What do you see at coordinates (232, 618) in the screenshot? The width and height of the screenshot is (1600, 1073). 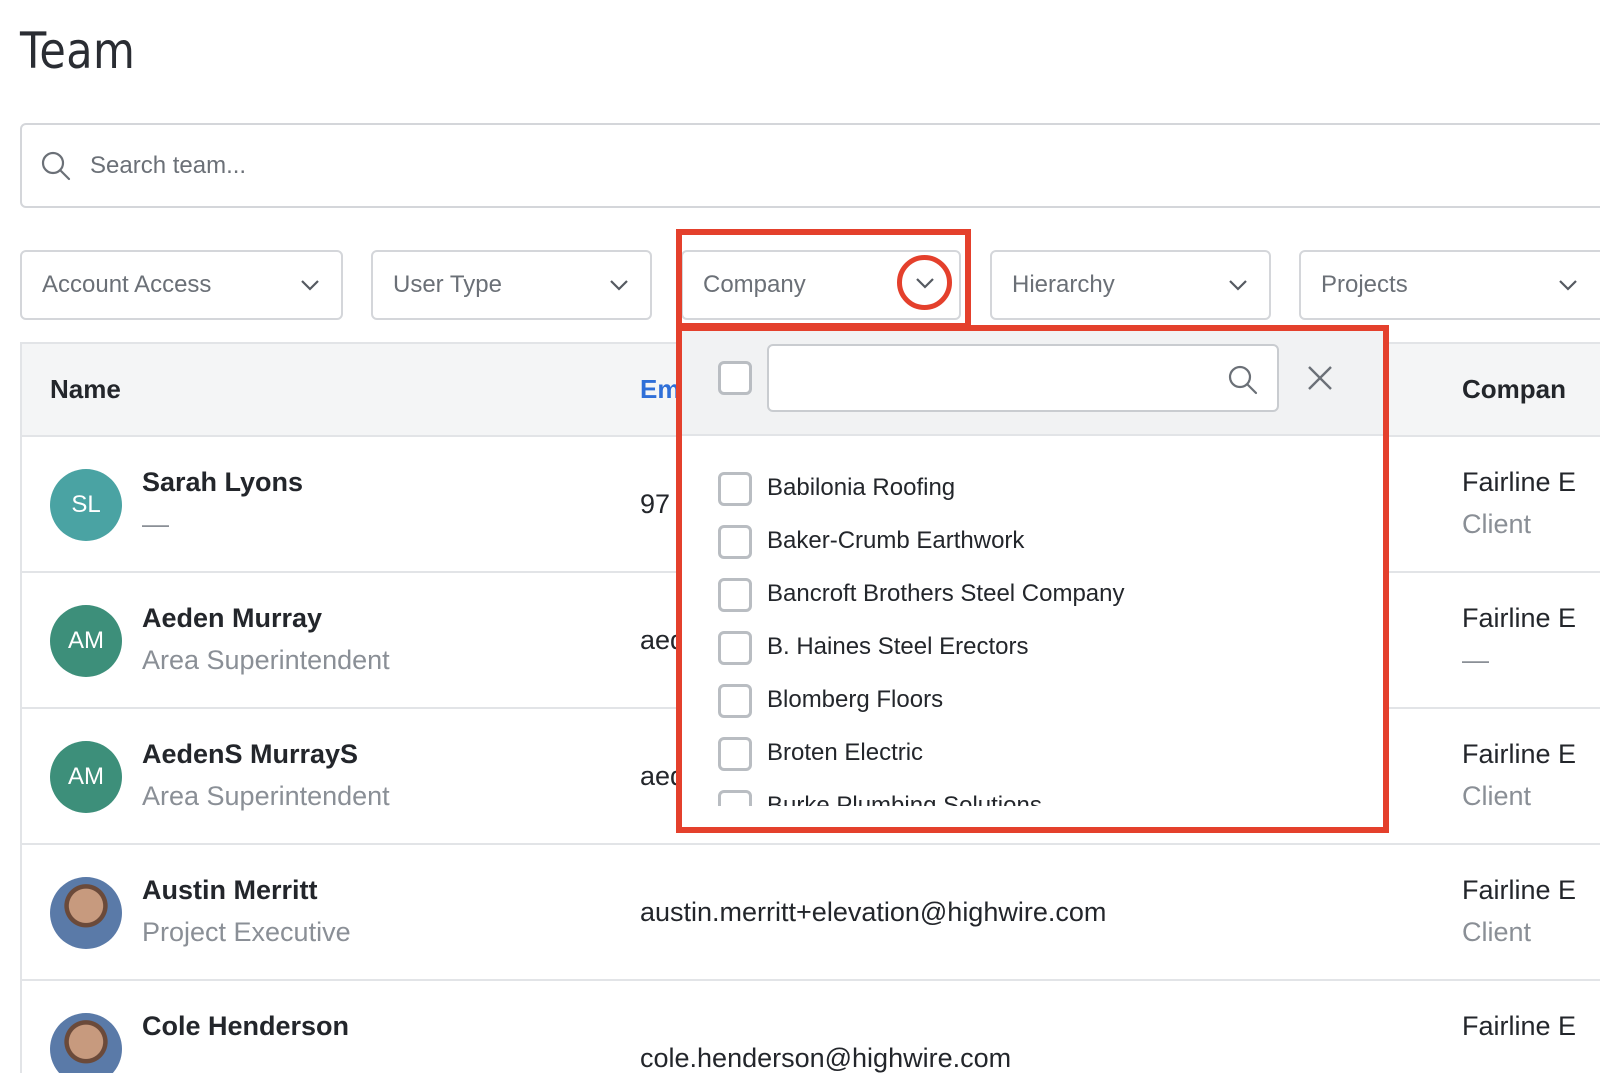 I see `member-name: Aeden Murray` at bounding box center [232, 618].